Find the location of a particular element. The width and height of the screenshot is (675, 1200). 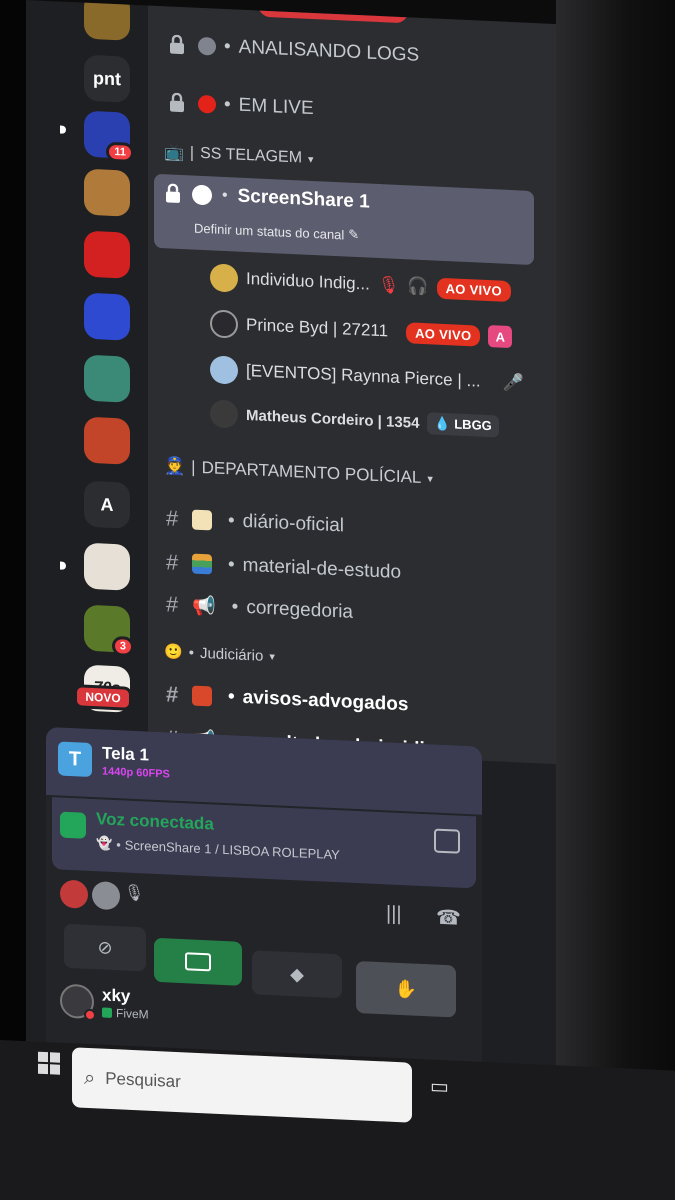

activity-icon: ◆ is located at coordinates (297, 974).